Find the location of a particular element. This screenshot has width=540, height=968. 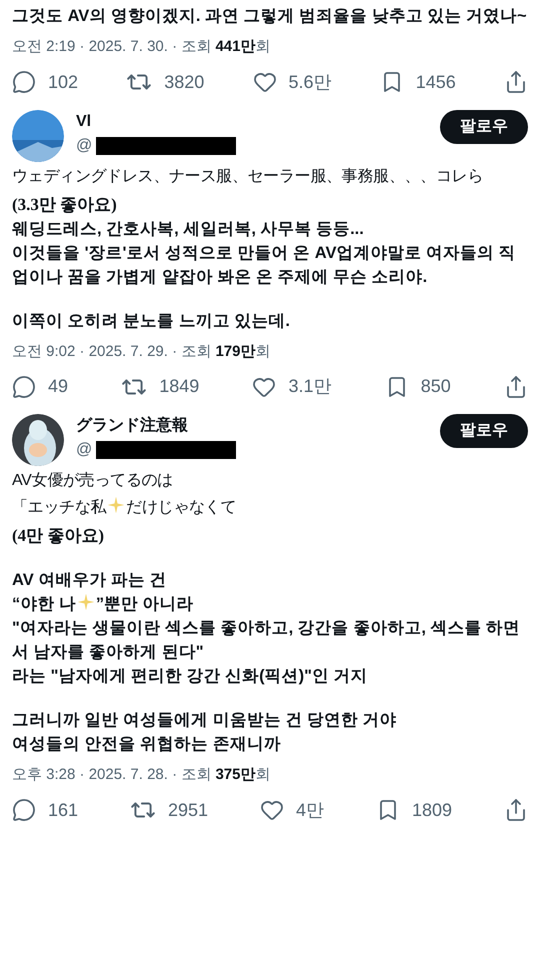

repost-button: 2951 is located at coordinates (169, 810).